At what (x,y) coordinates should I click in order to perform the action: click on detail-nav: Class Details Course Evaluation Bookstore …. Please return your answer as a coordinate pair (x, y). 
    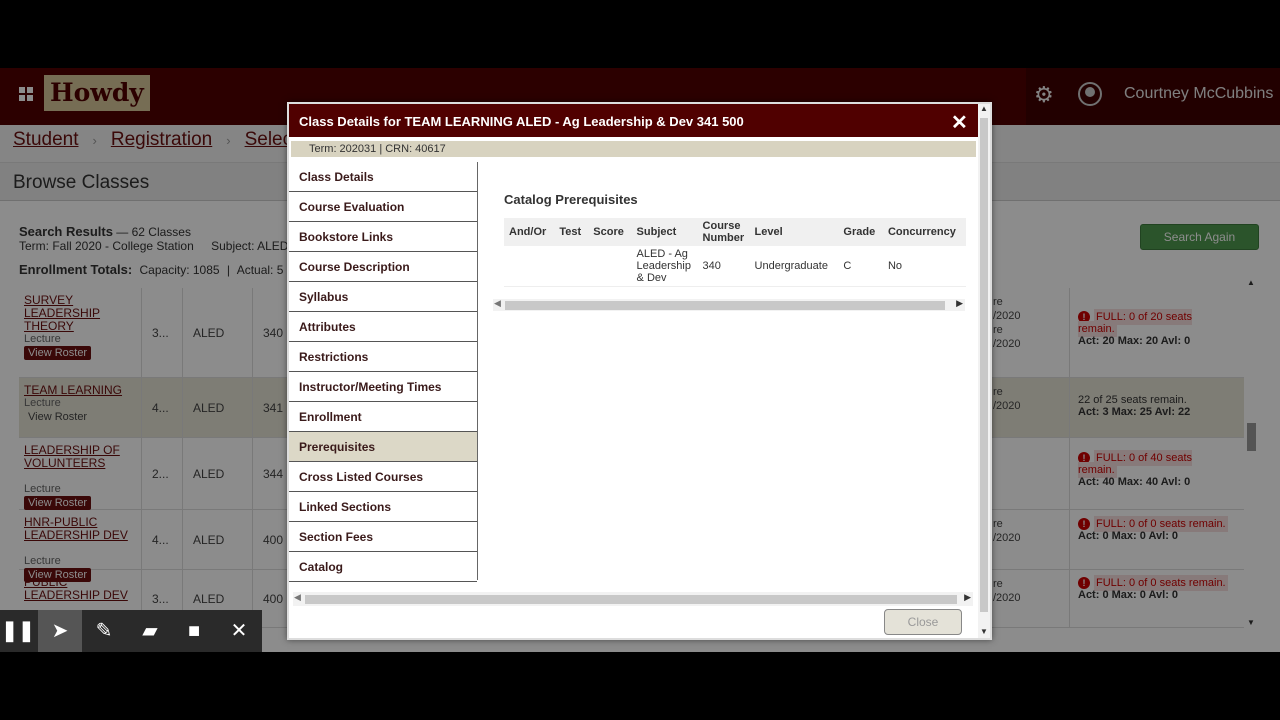
    Looking at the image, I should click on (383, 372).